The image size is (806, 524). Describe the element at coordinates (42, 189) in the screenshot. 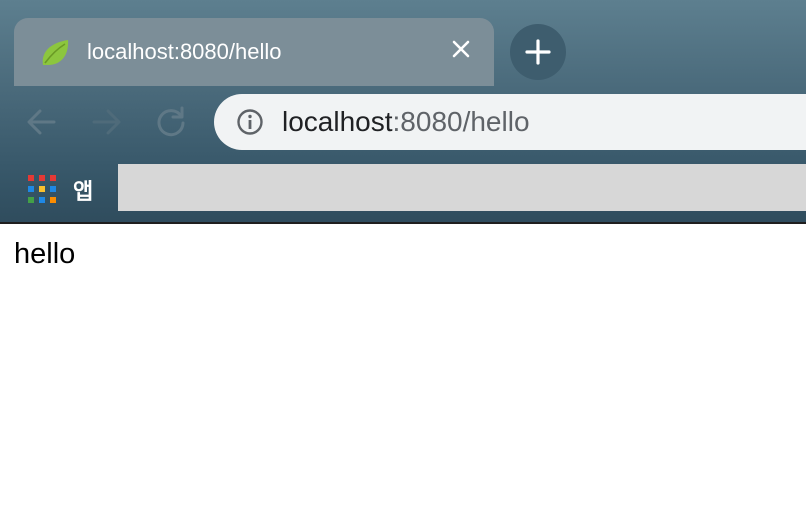

I see `apps-grid-icon` at that location.